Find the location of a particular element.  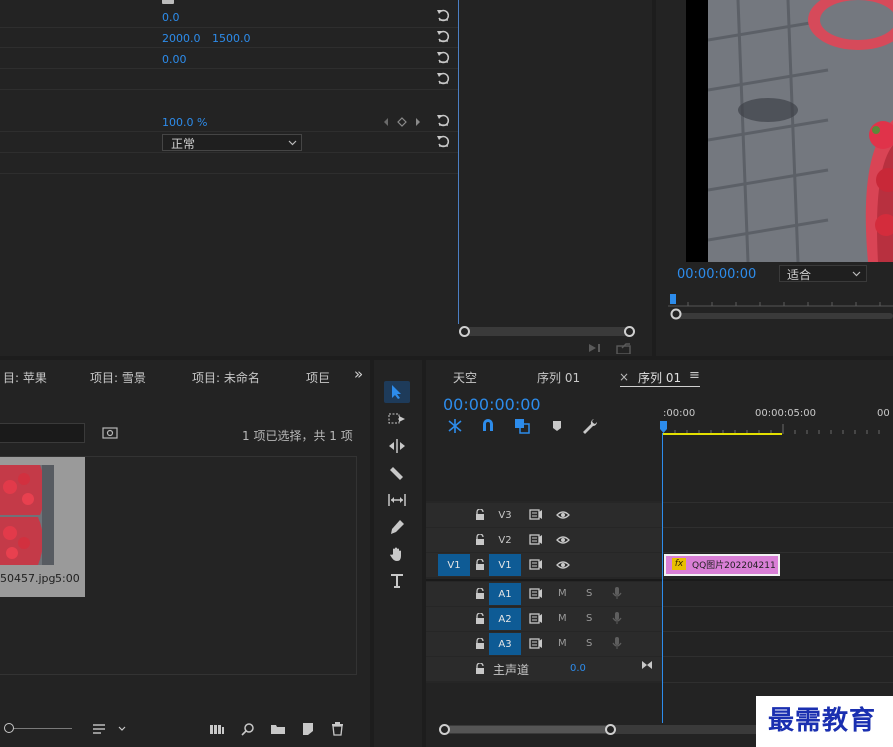

project-tab-untitled: 项目: 未命名 is located at coordinates (226, 377).